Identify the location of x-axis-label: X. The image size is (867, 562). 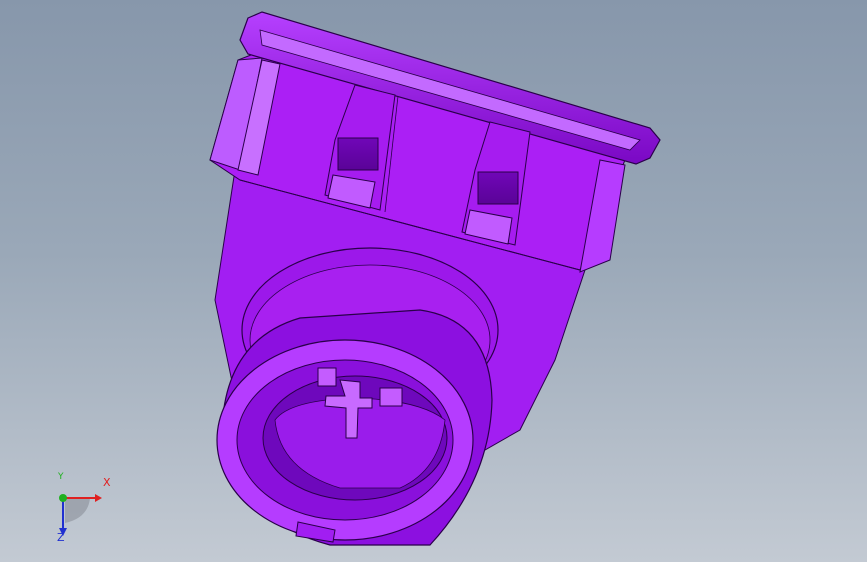
(107, 482).